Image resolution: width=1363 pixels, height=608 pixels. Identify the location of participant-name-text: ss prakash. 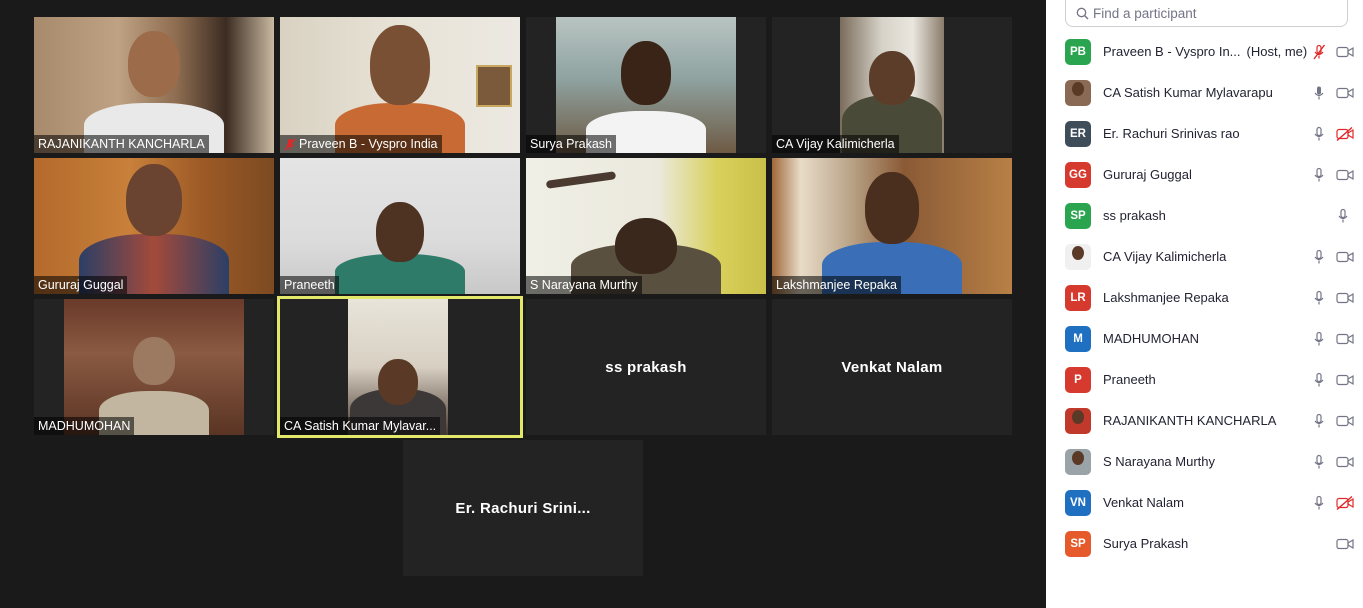
(1134, 215).